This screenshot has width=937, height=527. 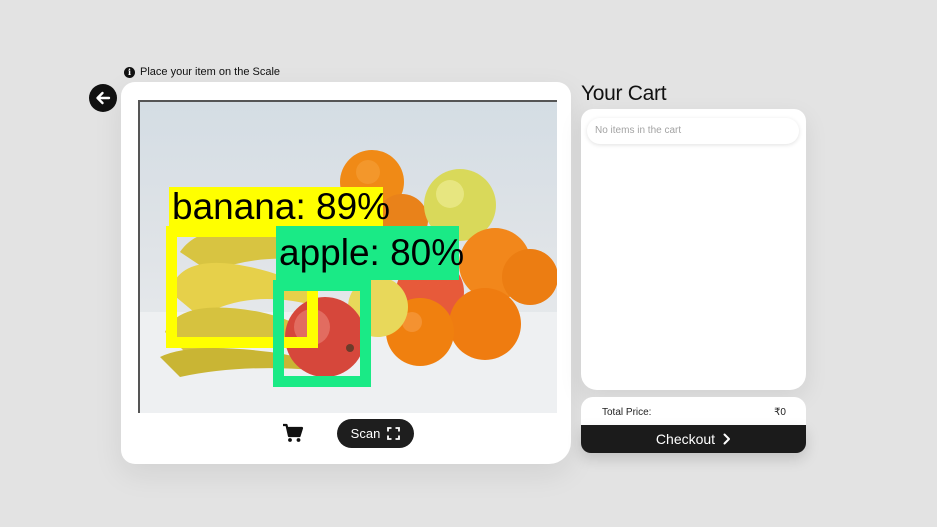 I want to click on scale-hint: i Place your item on the Scale, so click(x=202, y=72).